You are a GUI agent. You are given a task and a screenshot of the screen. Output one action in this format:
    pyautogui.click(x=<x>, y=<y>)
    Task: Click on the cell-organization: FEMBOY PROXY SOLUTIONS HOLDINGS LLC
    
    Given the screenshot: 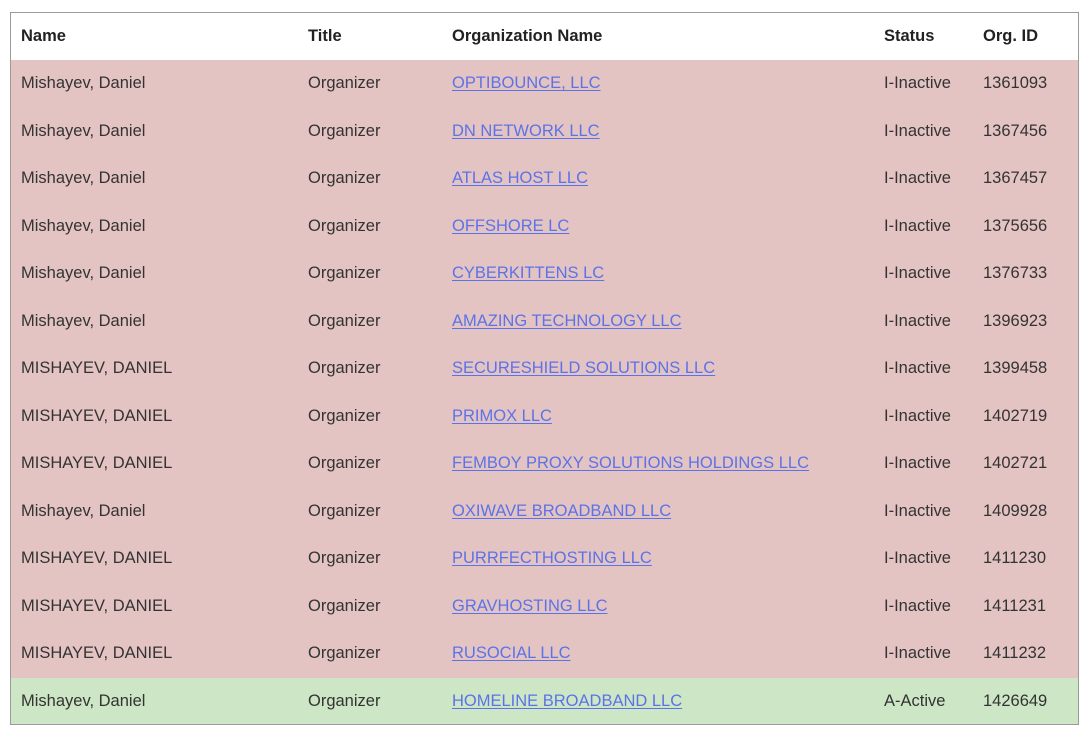 What is the action you would take?
    pyautogui.click(x=658, y=464)
    